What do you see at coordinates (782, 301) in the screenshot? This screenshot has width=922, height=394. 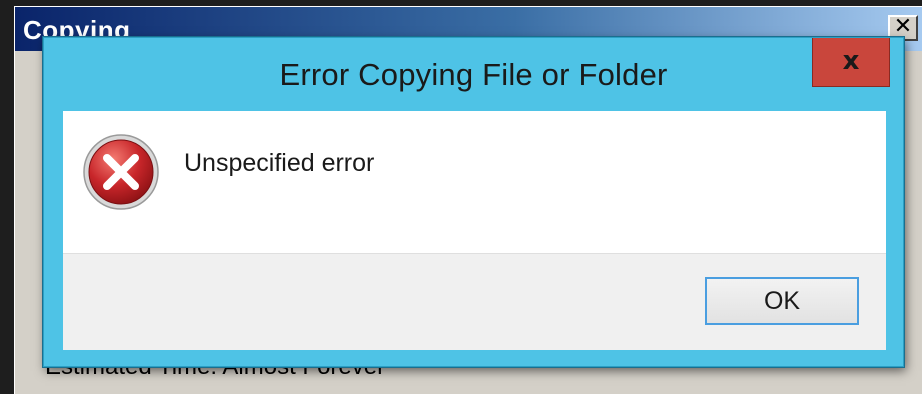 I see `ok-button: OK` at bounding box center [782, 301].